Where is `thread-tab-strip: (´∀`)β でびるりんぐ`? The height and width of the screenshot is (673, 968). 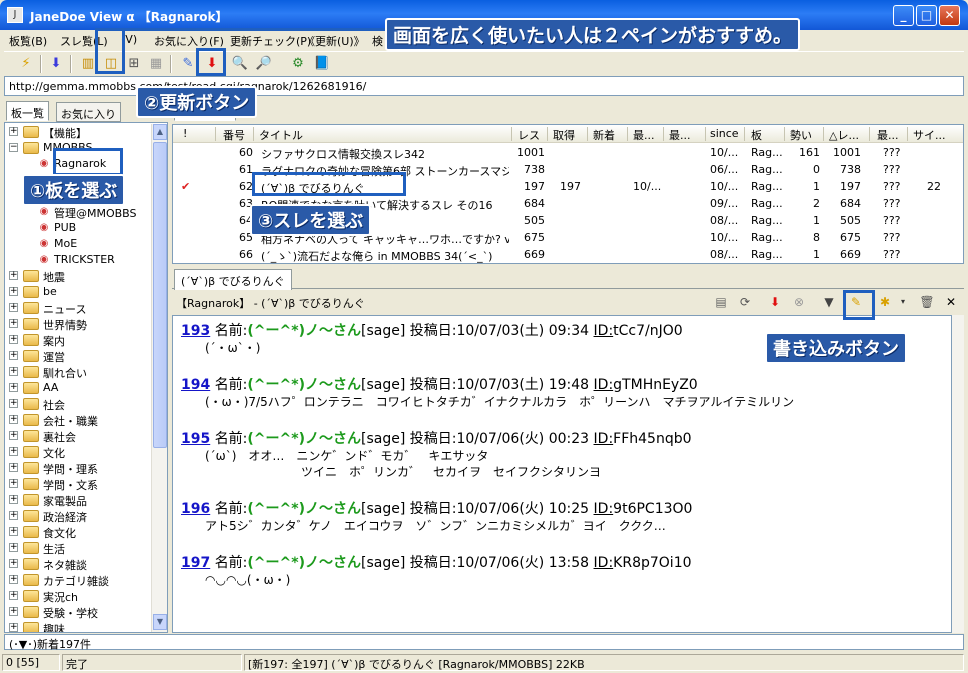 thread-tab-strip: (´∀`)β でびるりんぐ is located at coordinates (568, 278).